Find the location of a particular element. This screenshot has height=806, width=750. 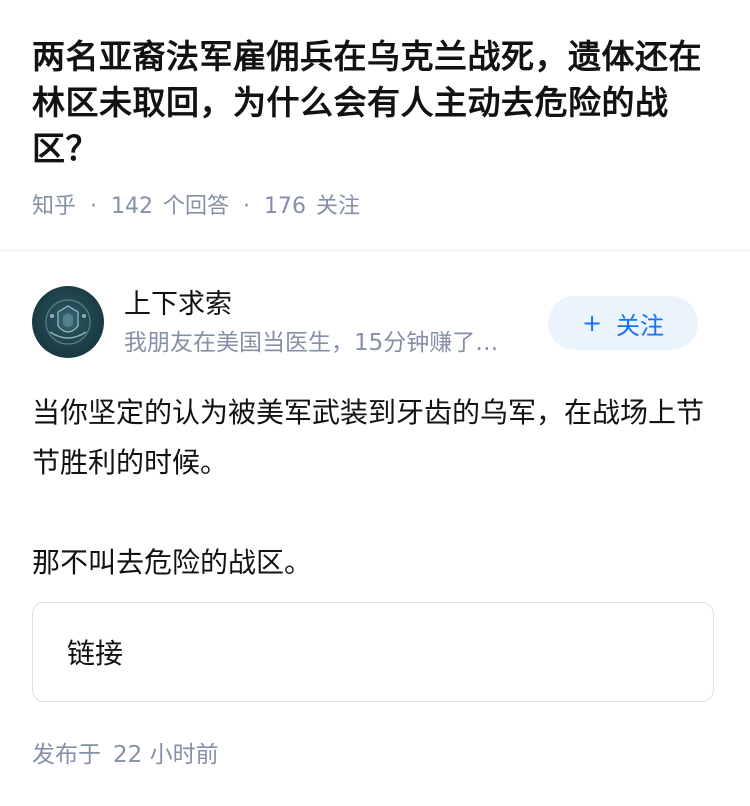

answer-count-label: 个回答 is located at coordinates (196, 206).